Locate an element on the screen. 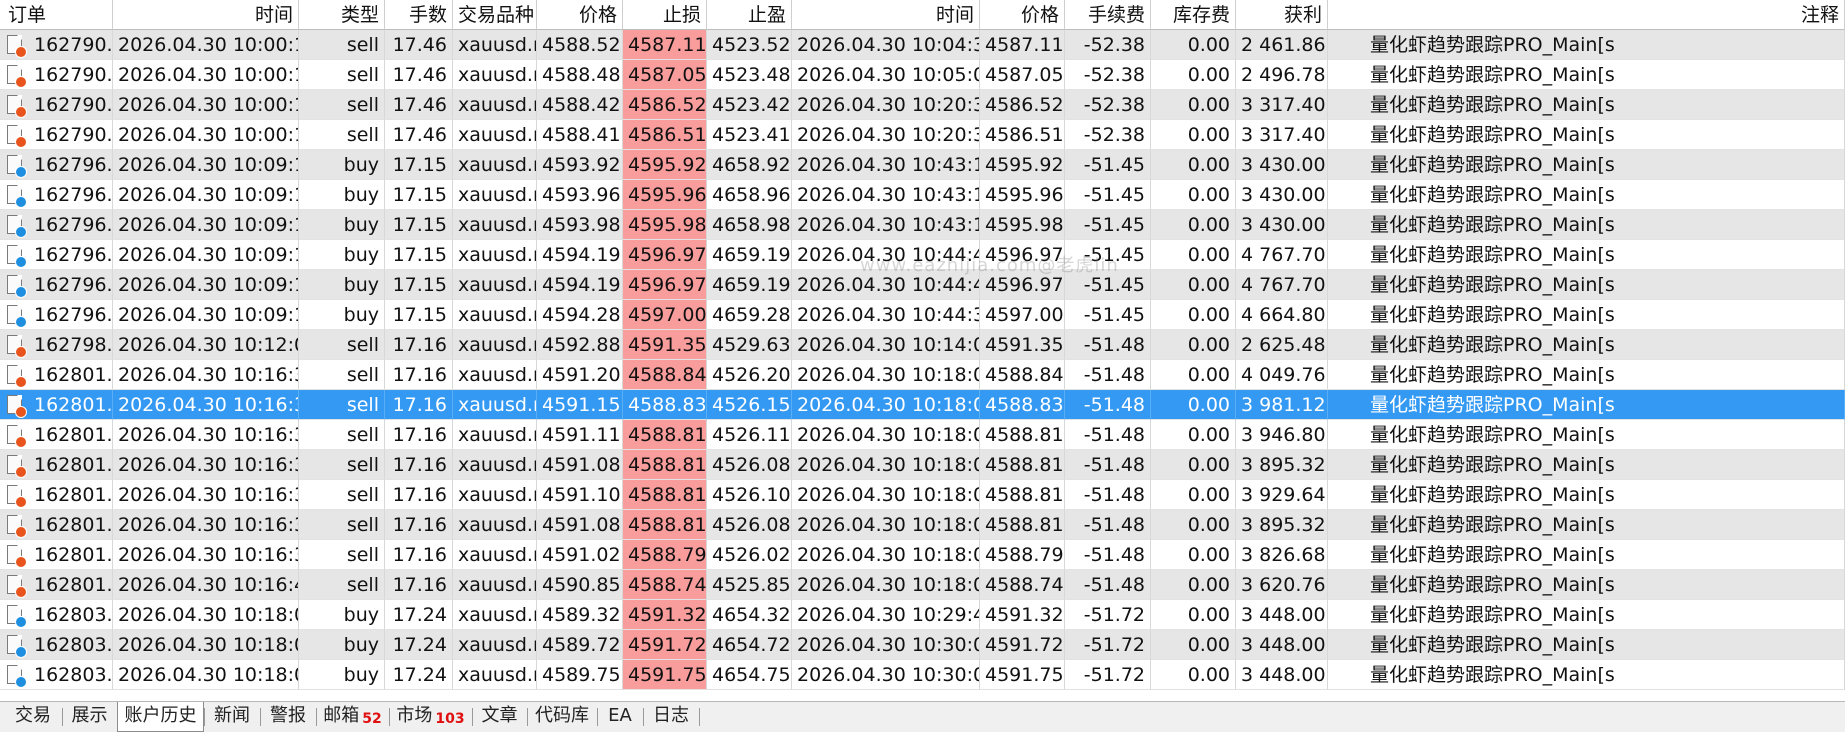 This screenshot has height=732, width=1845. cell-open-price: 4591.08 is located at coordinates (580, 465).